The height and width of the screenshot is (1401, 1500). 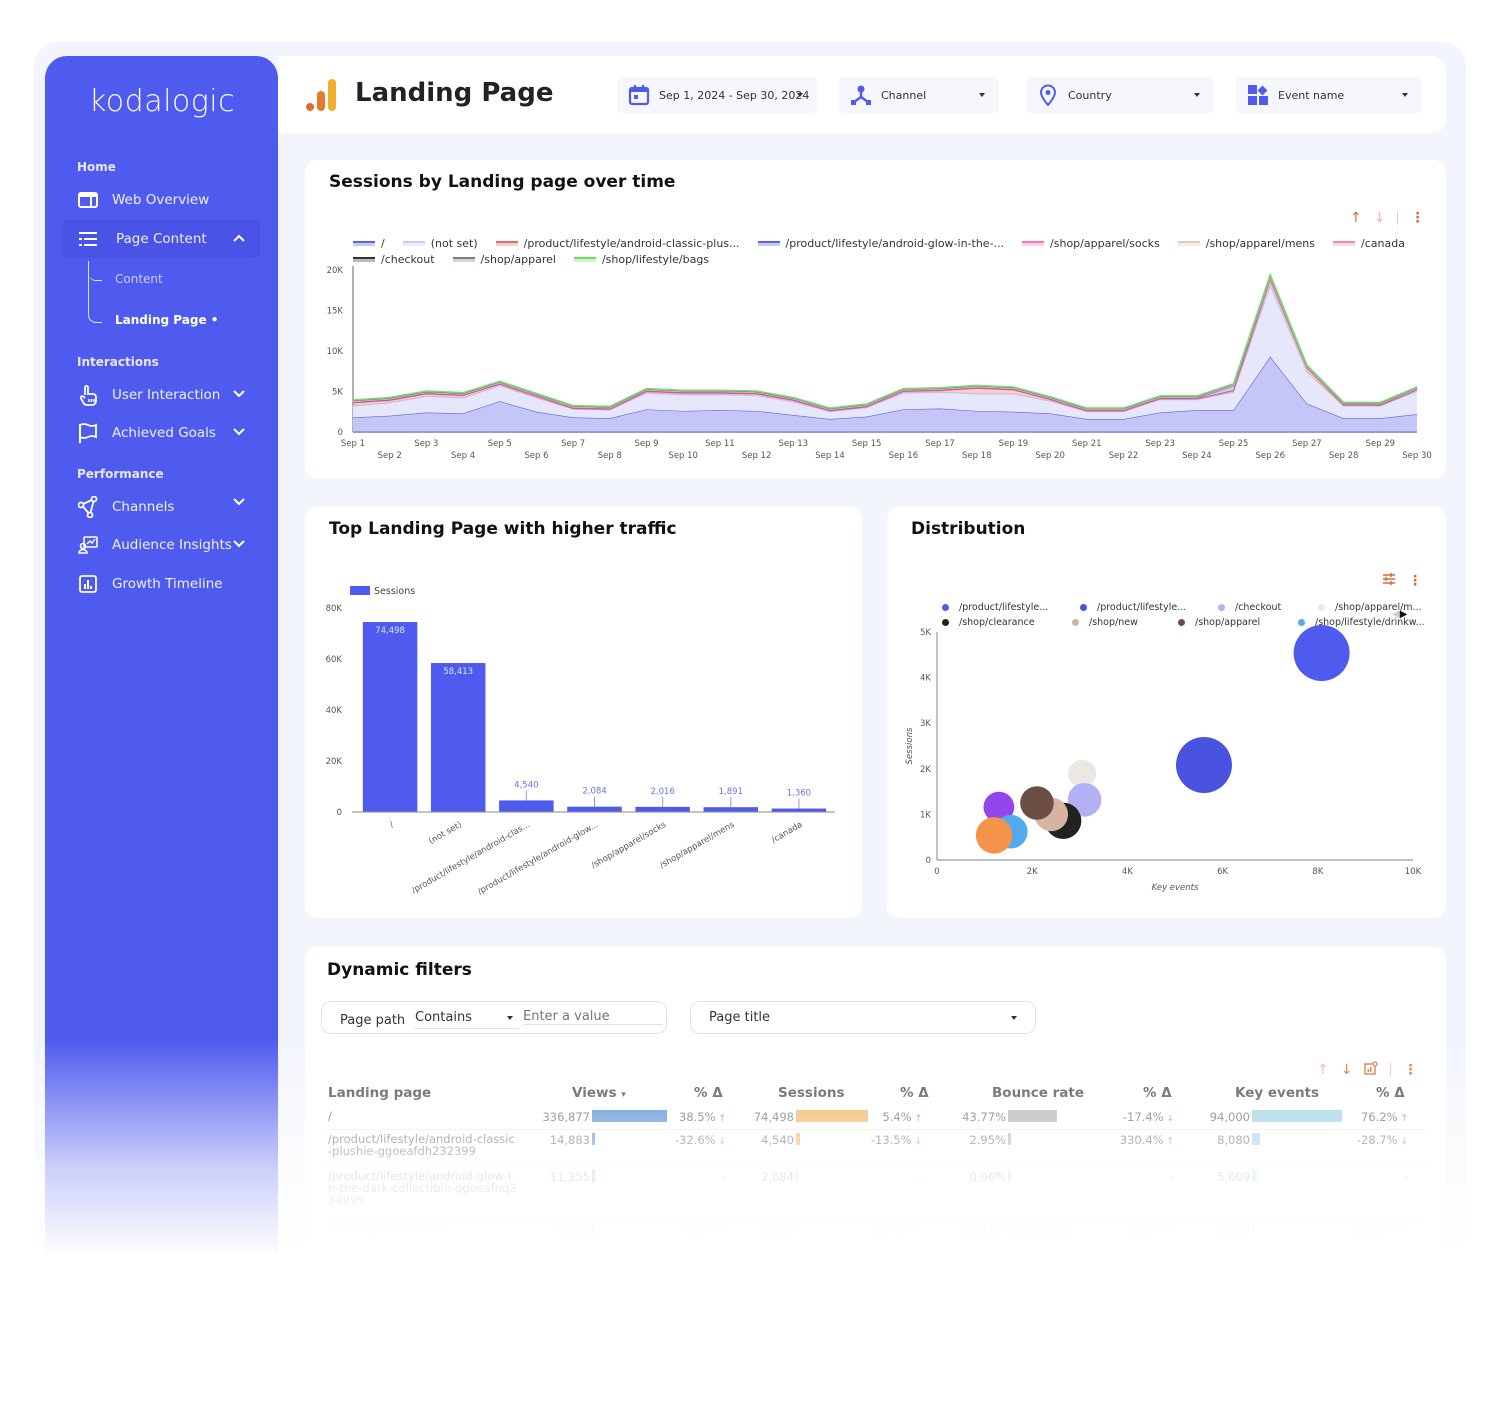 What do you see at coordinates (863, 1017) in the screenshot?
I see `page-title-select: Page title` at bounding box center [863, 1017].